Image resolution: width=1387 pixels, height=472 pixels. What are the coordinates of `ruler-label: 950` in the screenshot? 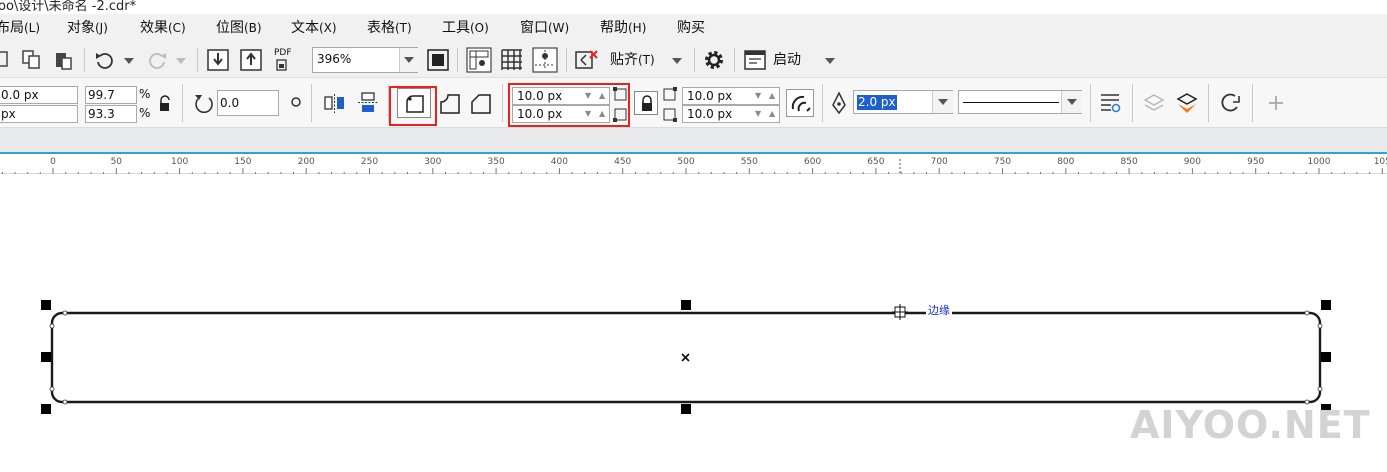 It's located at (1256, 162).